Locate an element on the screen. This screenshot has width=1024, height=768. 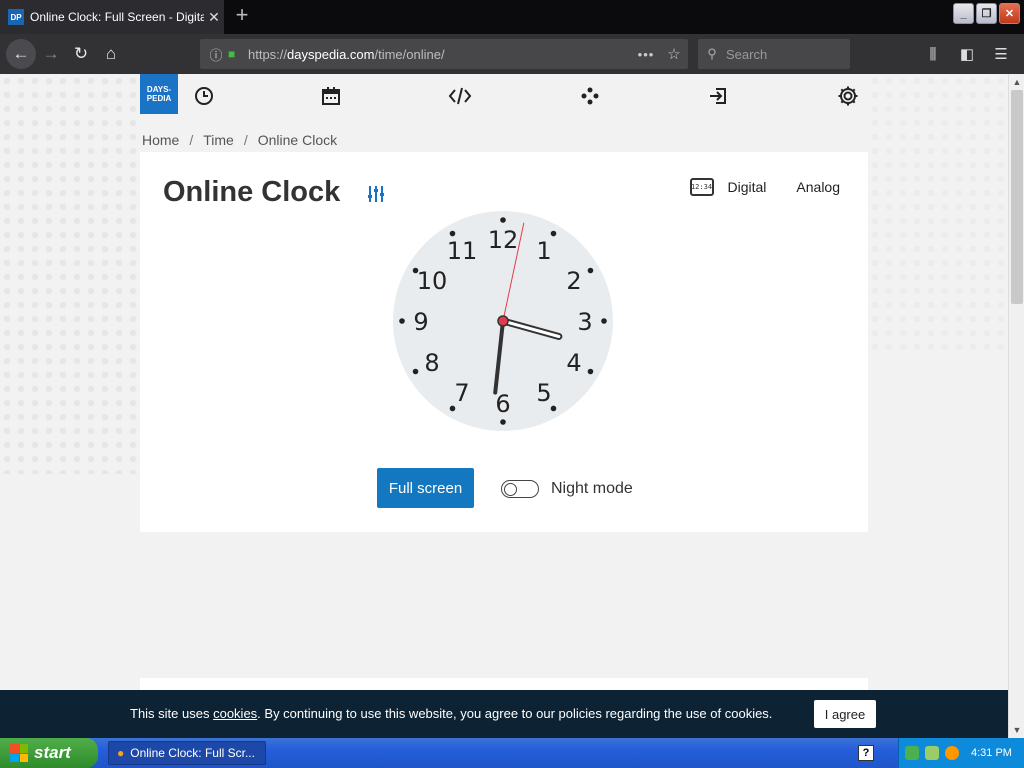
search-input: ⚲ Search is located at coordinates (774, 54).